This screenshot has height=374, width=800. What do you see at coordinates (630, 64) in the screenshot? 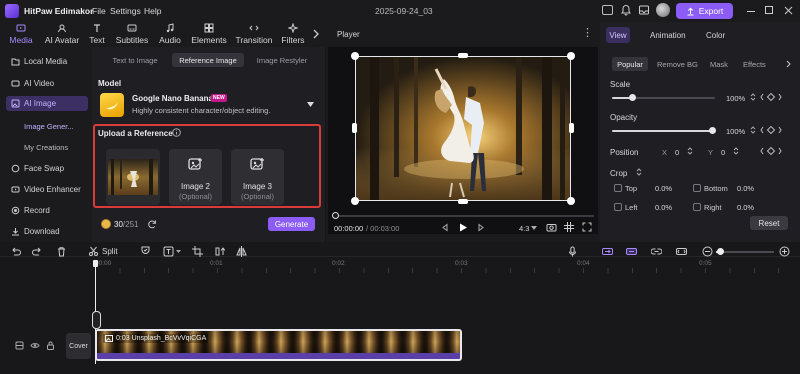
I see `subtab-popular: Popular` at bounding box center [630, 64].